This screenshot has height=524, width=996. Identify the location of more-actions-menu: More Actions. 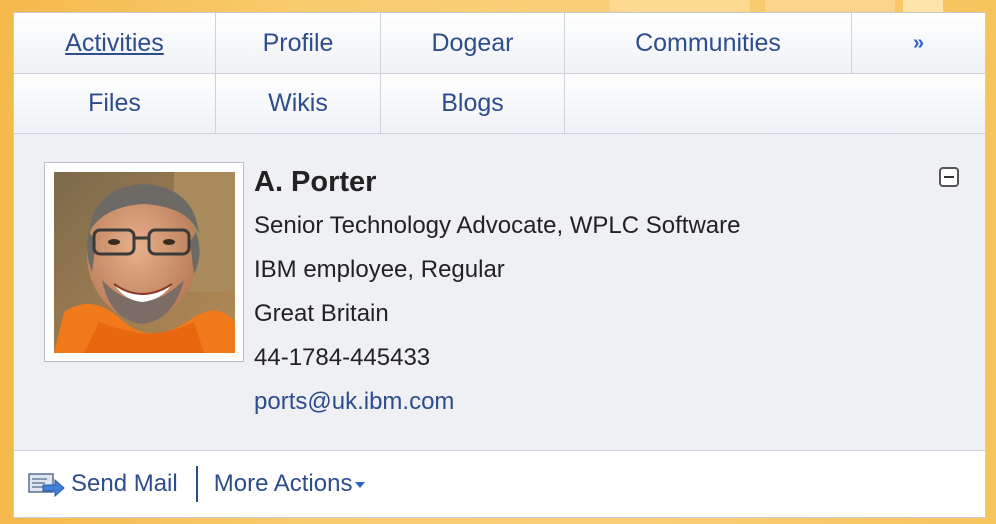
(290, 484).